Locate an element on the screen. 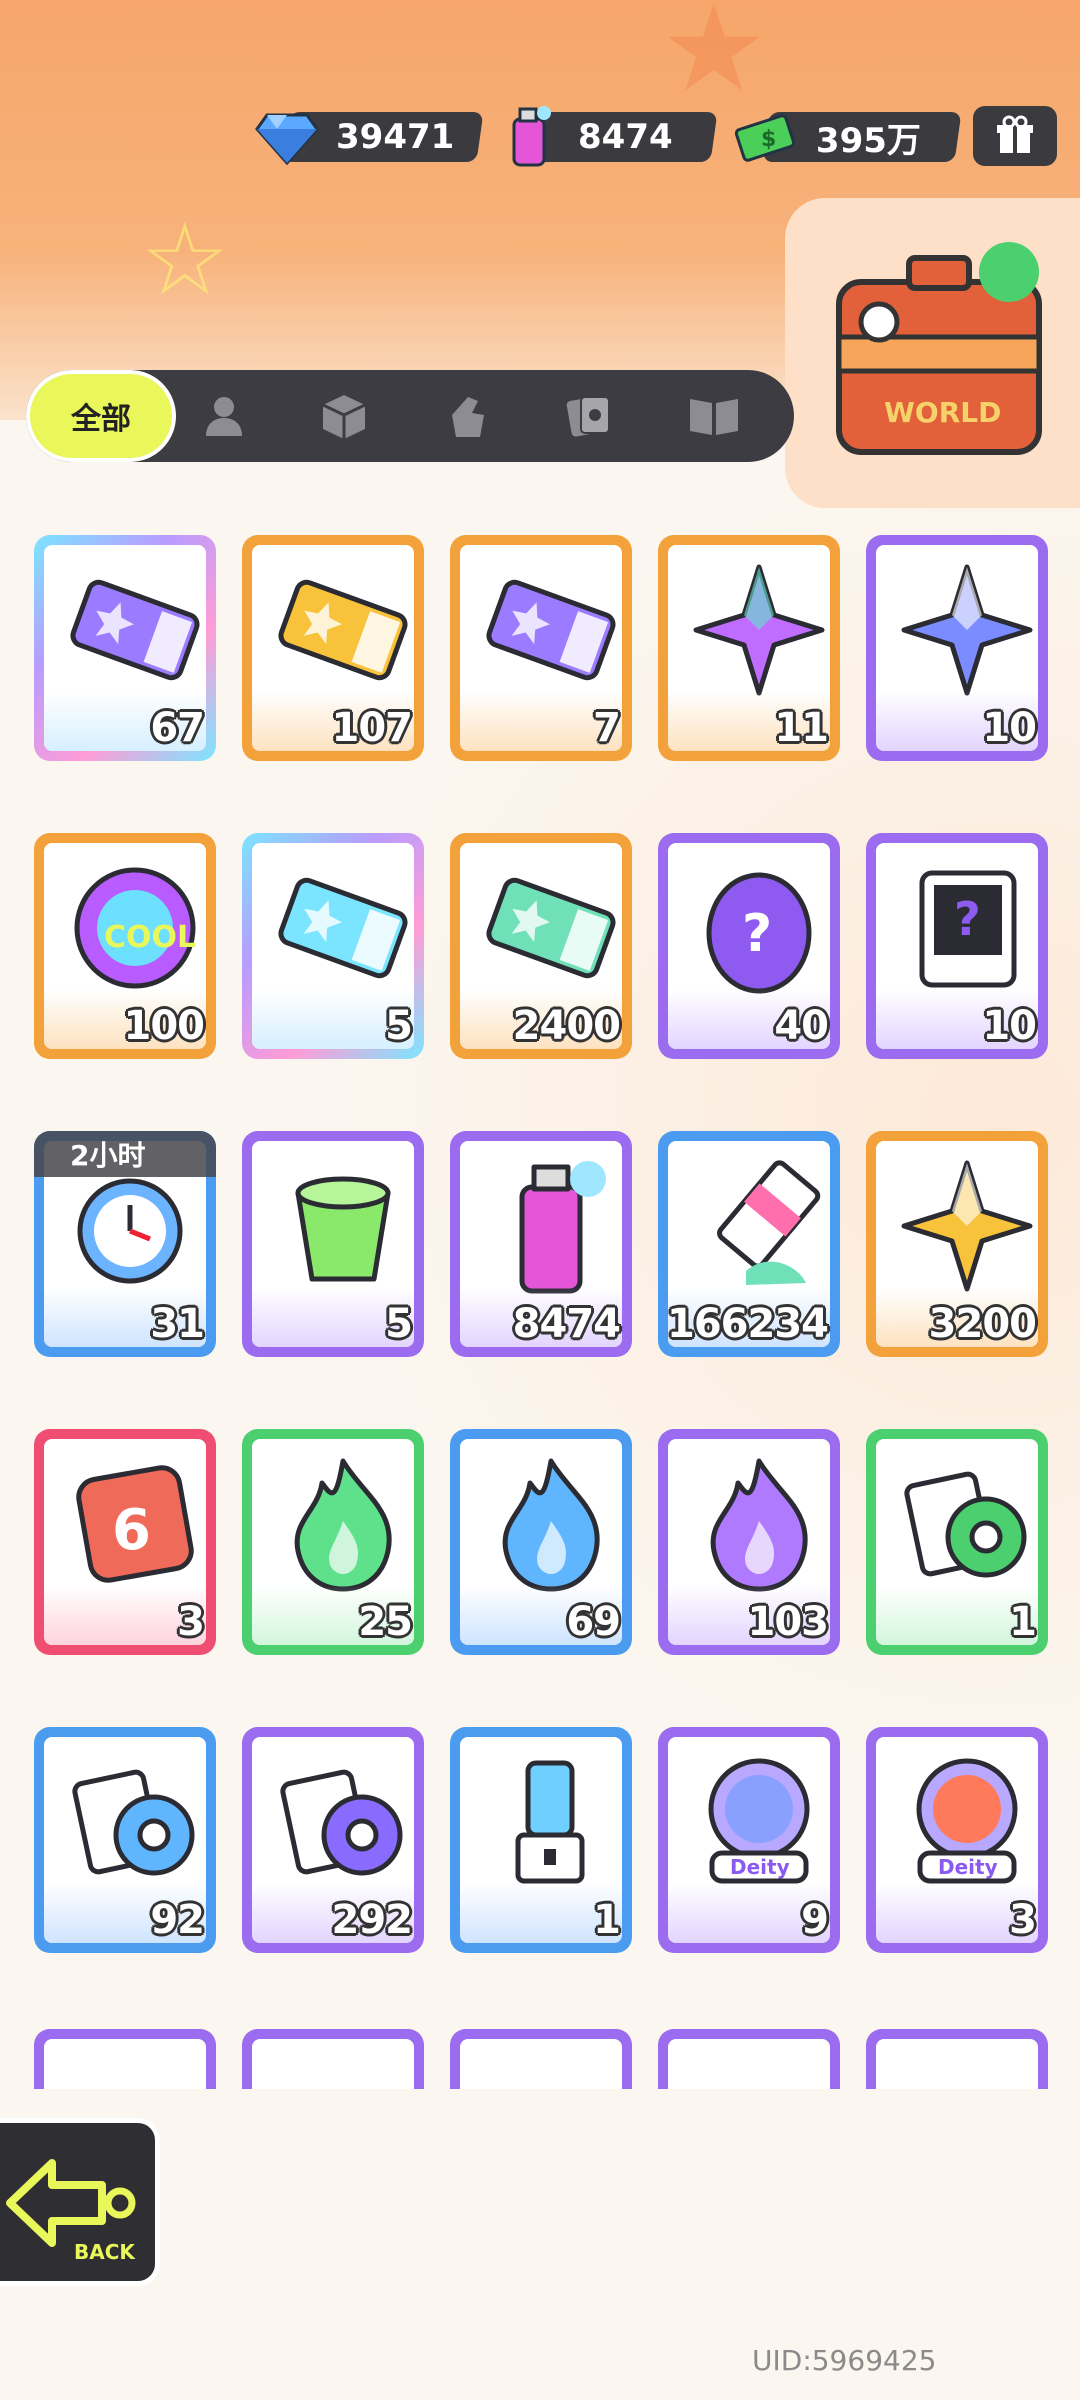 This screenshot has width=1080, height=2400. tab-book is located at coordinates (714, 416).